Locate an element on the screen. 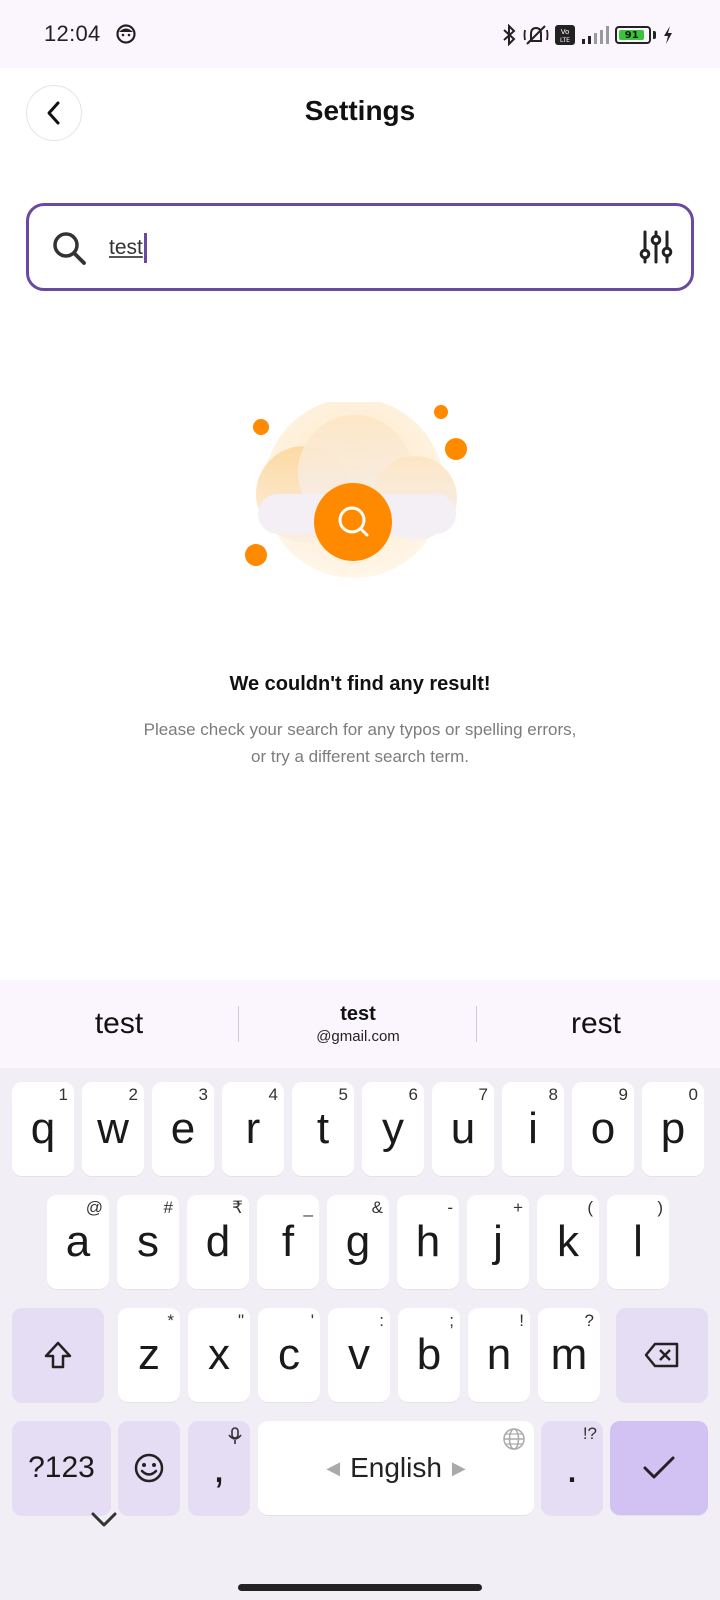 The image size is (720, 1600). key-hint: _ is located at coordinates (308, 1207).